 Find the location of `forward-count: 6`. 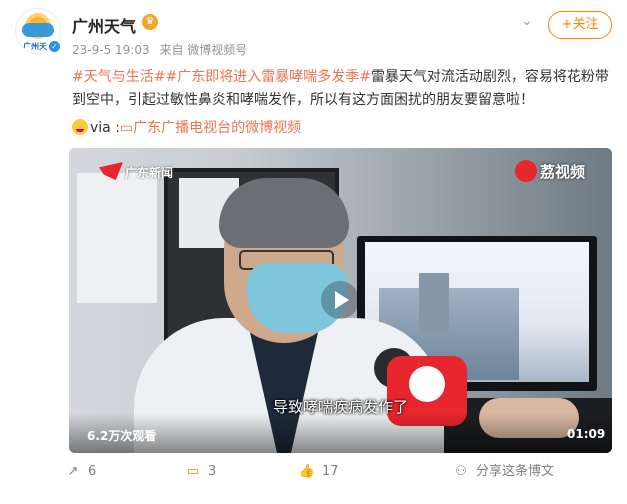

forward-count: 6 is located at coordinates (92, 471).